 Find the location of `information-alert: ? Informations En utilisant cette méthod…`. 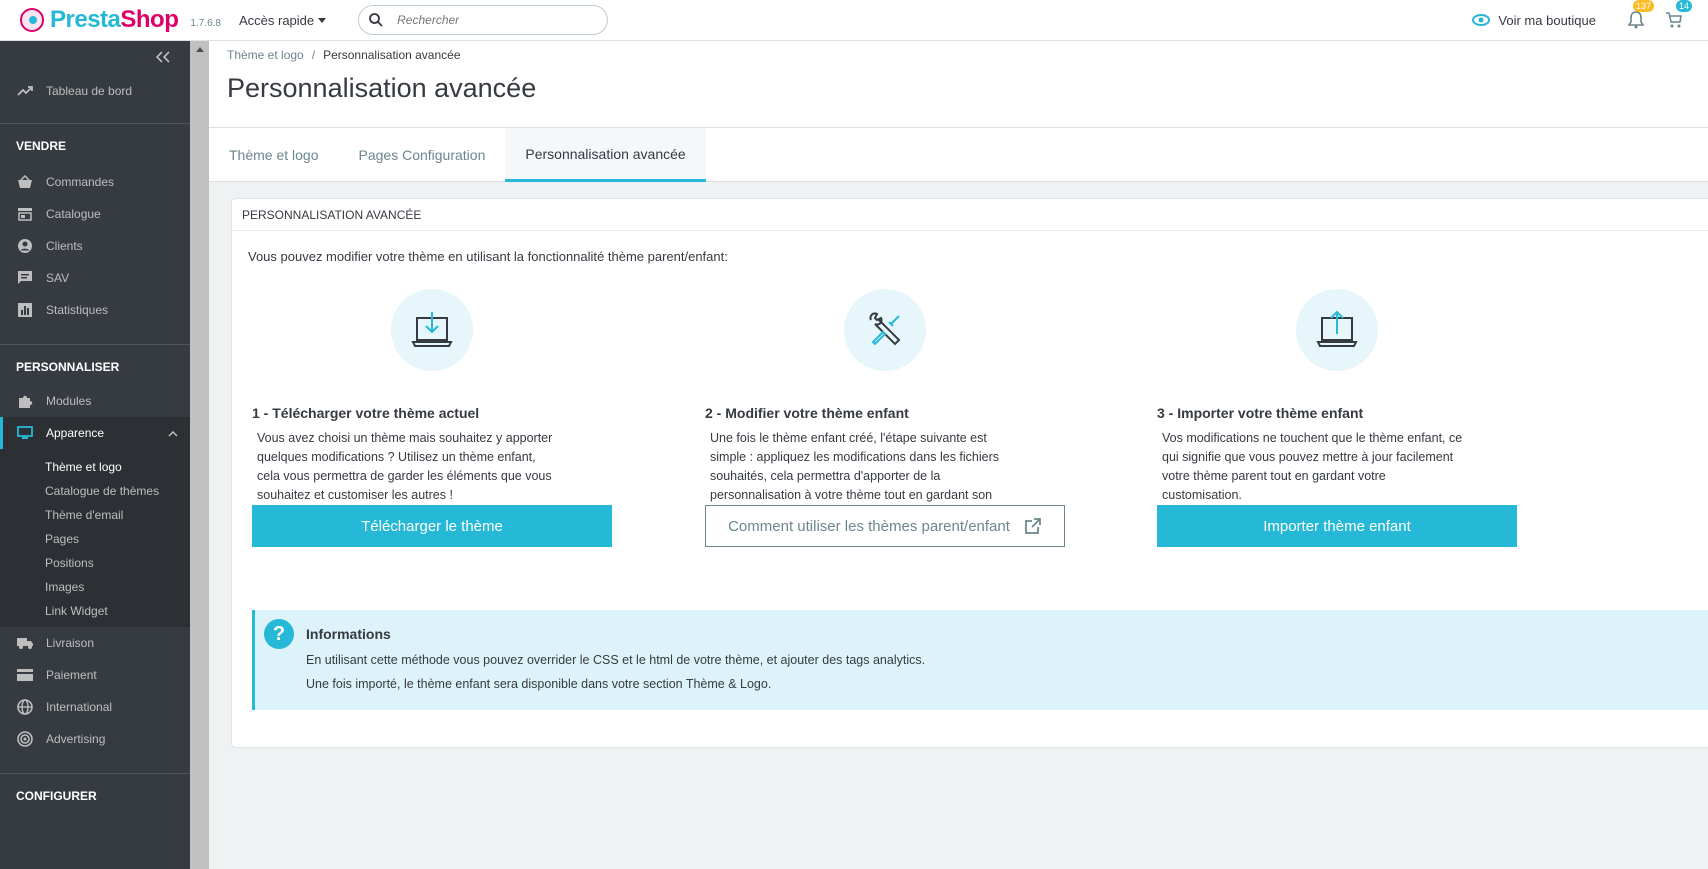

information-alert: ? Informations En utilisant cette méthod… is located at coordinates (980, 660).